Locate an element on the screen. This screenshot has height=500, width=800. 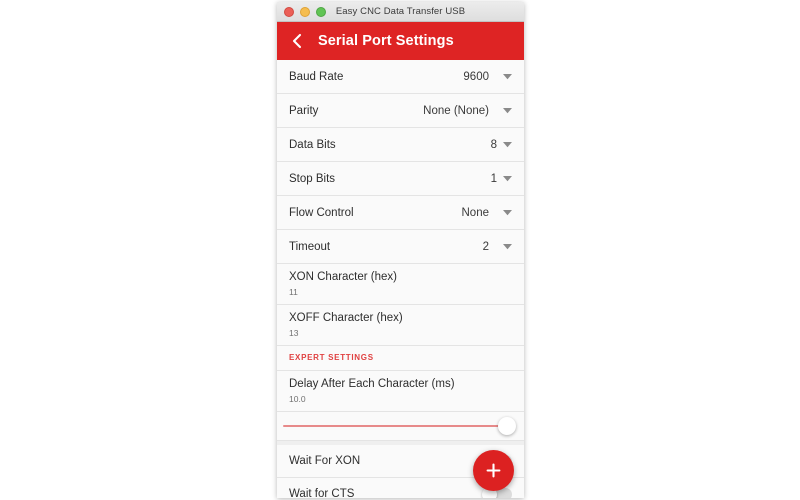
section-header-expert-settings: EXPERT SETTINGS is located at coordinates (400, 358).